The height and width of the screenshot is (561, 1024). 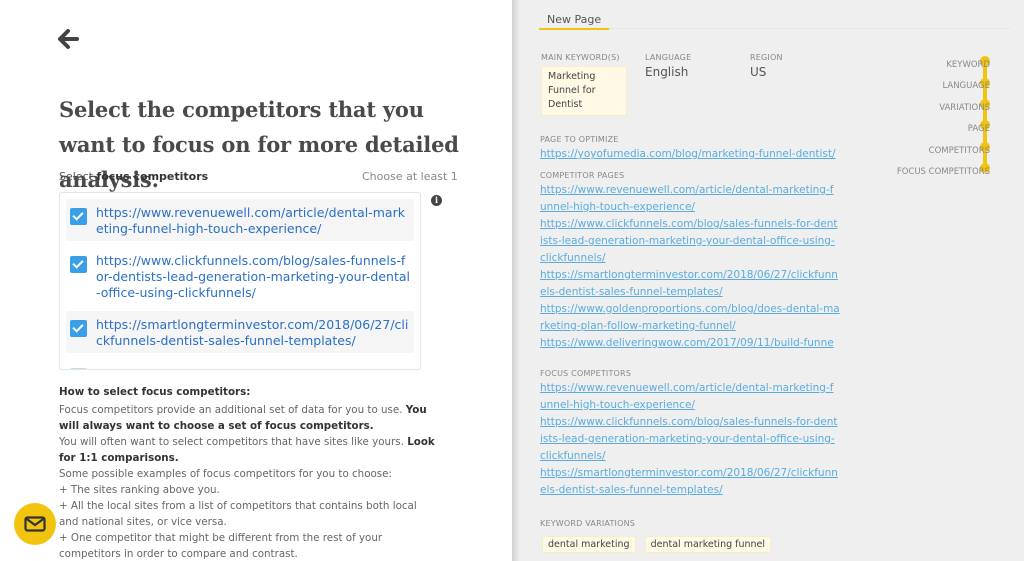 I want to click on envelope-icon, so click(x=35, y=524).